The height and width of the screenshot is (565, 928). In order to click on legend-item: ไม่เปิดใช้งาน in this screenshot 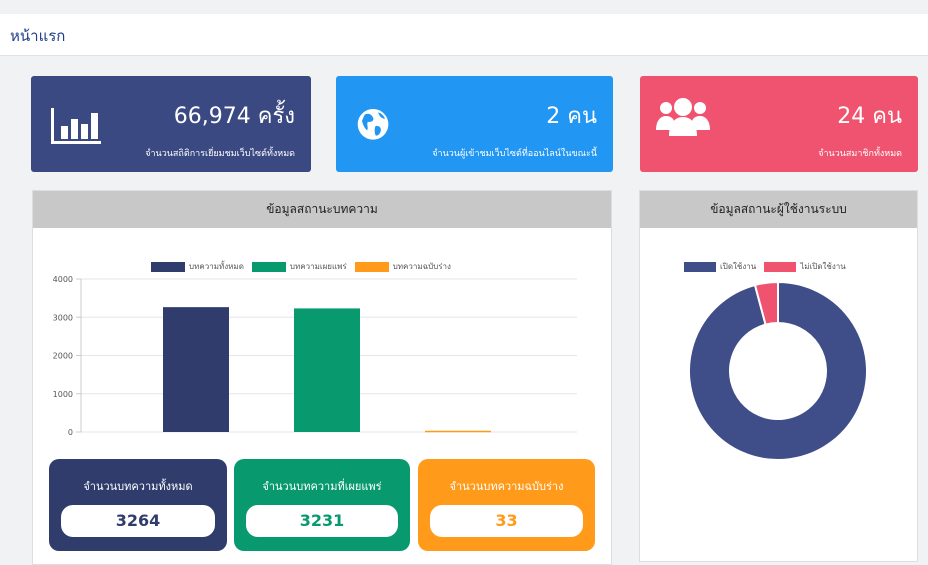, I will do `click(805, 266)`.